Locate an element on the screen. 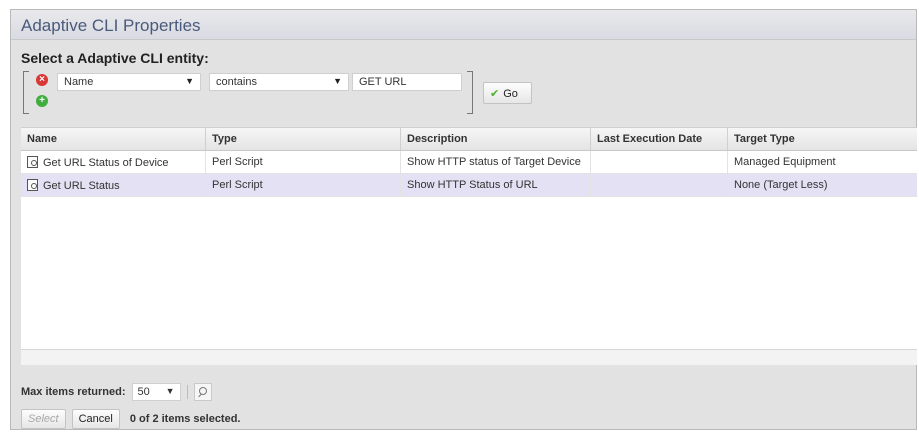 The height and width of the screenshot is (433, 919). max-items-select: 50 ▼ is located at coordinates (156, 392).